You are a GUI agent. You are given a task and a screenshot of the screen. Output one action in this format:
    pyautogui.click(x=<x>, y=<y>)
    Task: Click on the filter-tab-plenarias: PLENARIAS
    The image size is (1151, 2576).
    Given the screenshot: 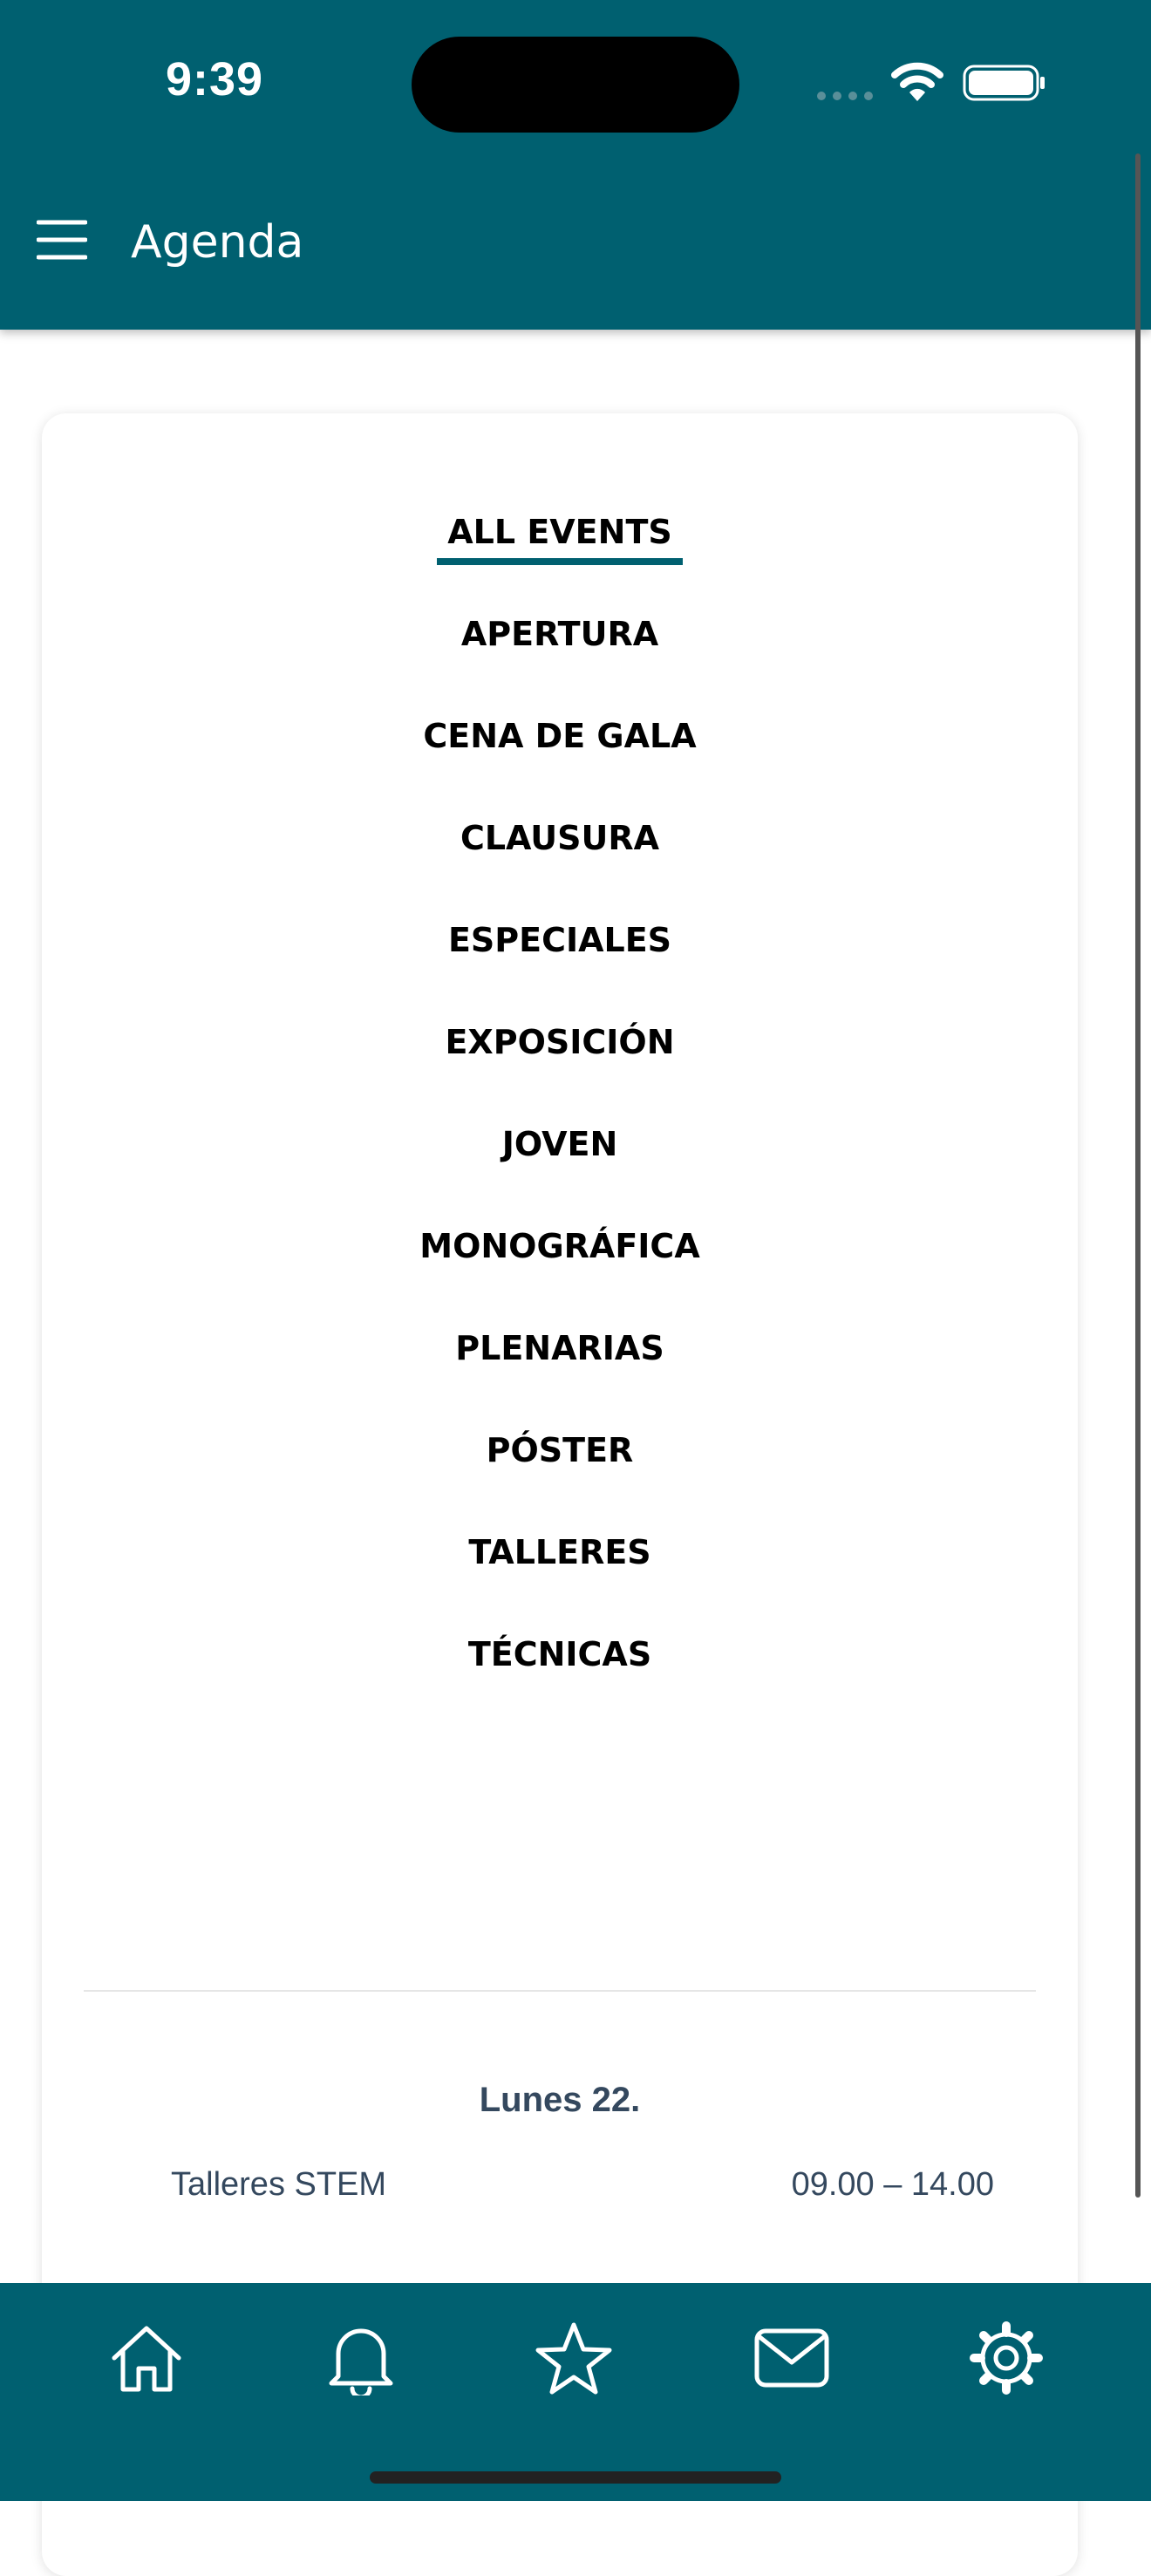 What is the action you would take?
    pyautogui.click(x=560, y=1378)
    